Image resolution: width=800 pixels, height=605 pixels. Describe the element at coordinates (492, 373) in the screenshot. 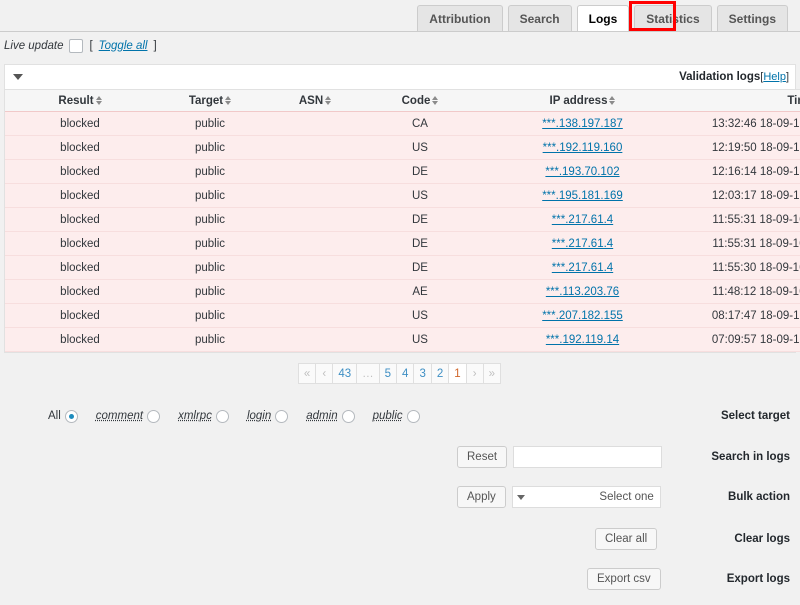

I see `pagination-item: »` at that location.